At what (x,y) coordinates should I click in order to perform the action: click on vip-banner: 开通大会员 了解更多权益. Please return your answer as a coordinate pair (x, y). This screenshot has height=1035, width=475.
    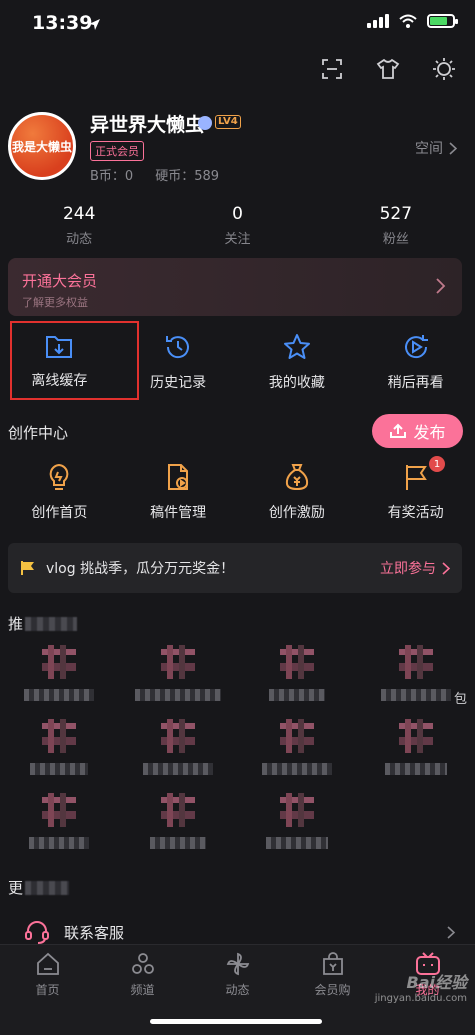
    Looking at the image, I should click on (235, 287).